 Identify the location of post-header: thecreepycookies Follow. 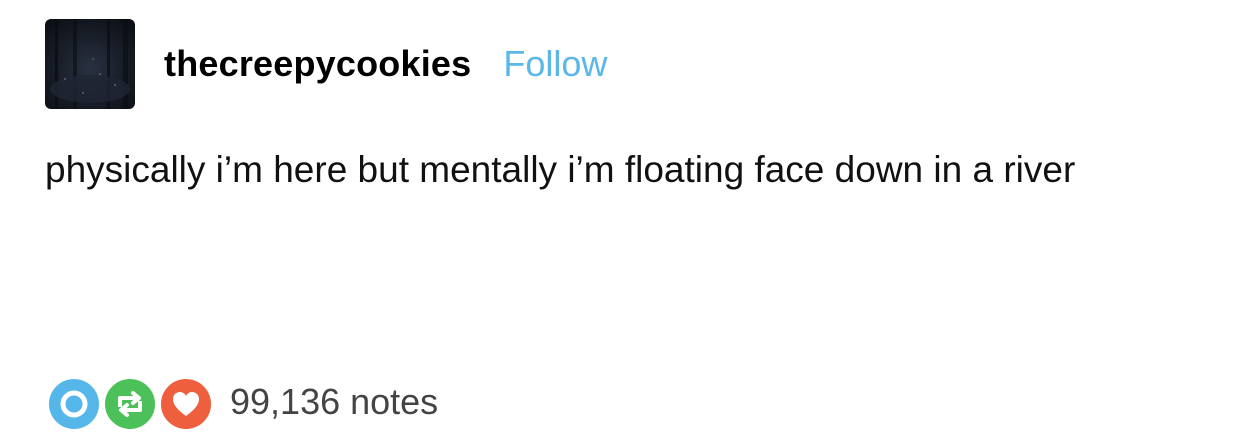
(326, 64).